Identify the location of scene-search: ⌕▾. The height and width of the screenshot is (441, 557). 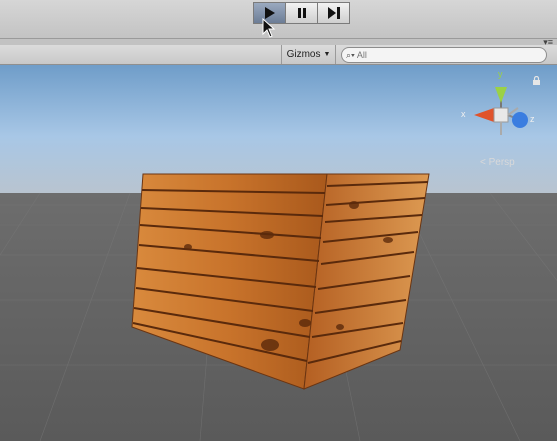
(444, 55).